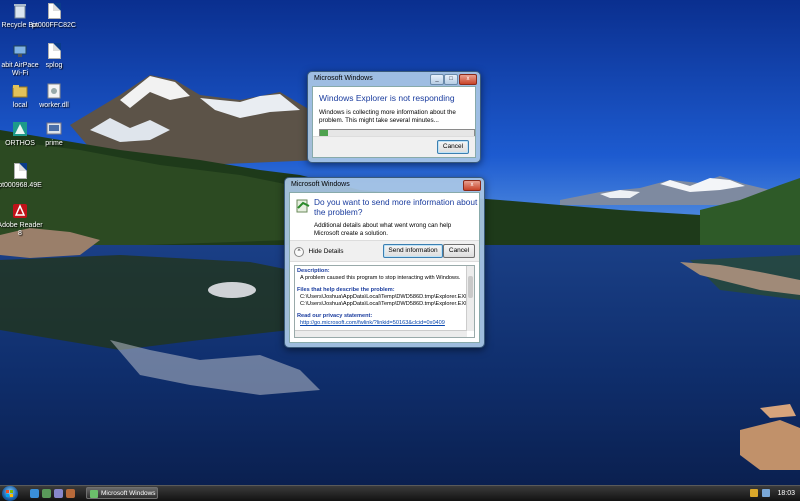 Image resolution: width=800 pixels, height=501 pixels. I want to click on privacy-label: Read our privacy statement:, so click(335, 316).